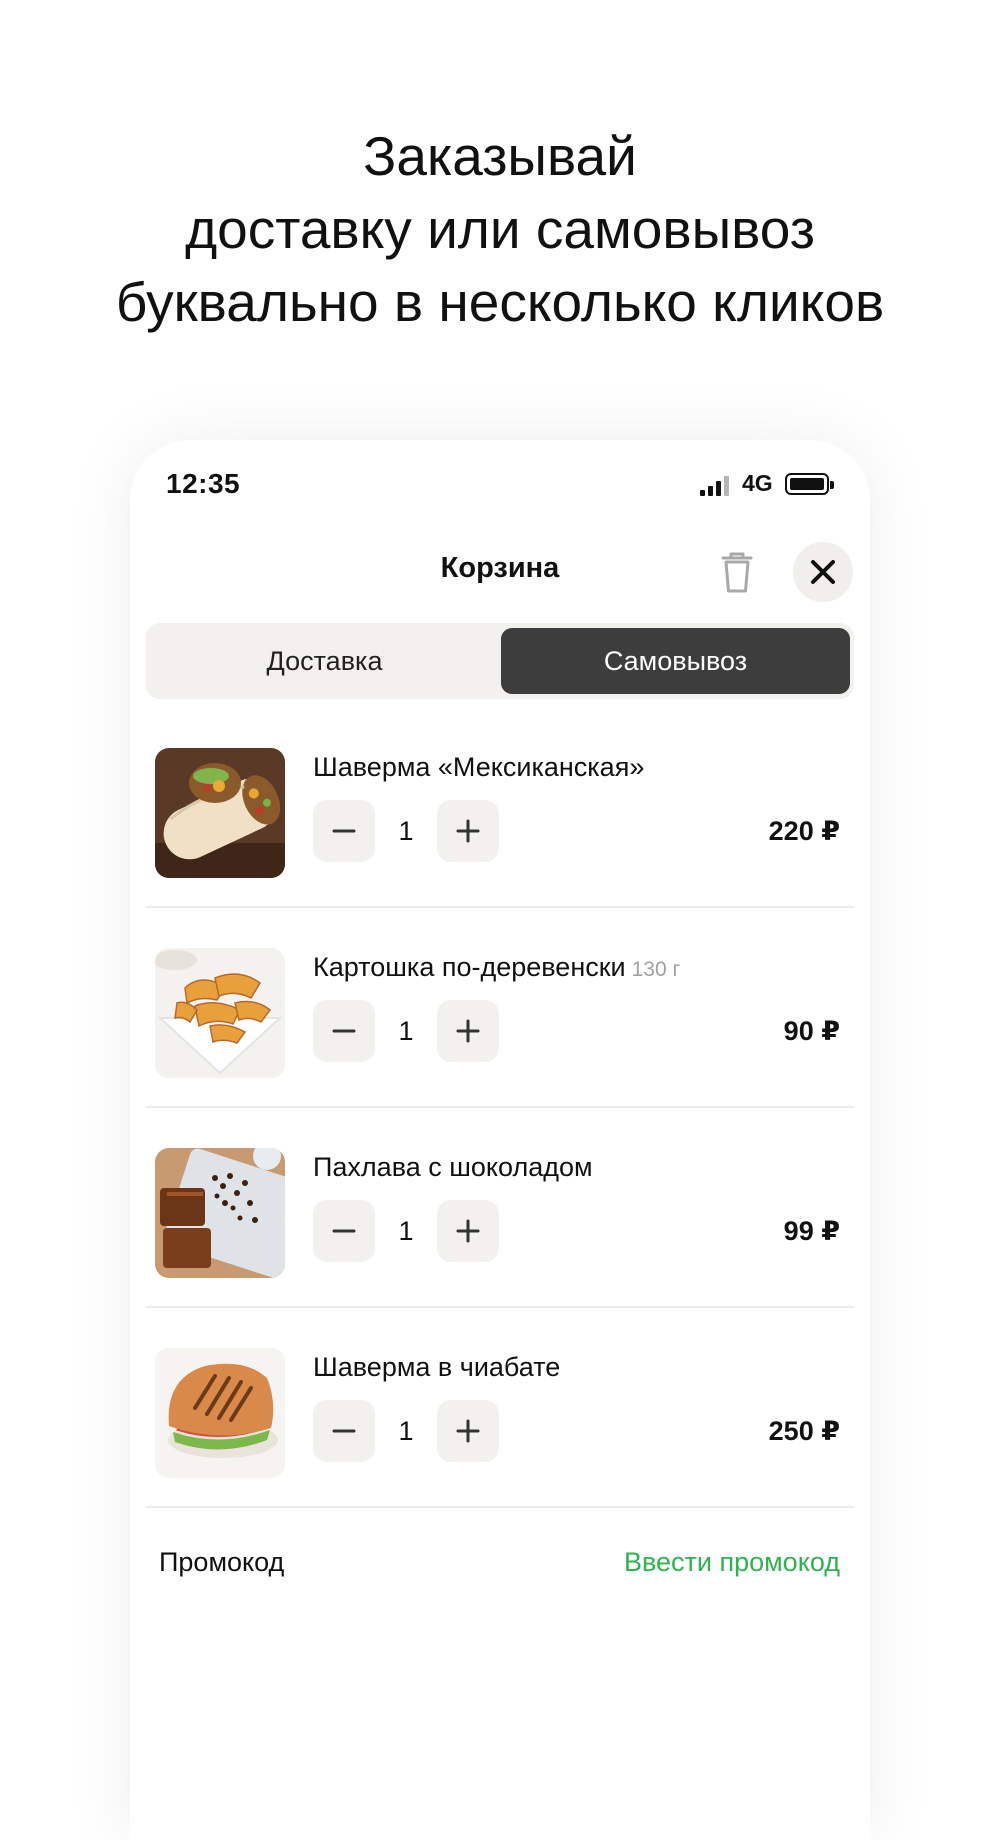 Image resolution: width=1000 pixels, height=1840 pixels. I want to click on divider, so click(500, 1507).